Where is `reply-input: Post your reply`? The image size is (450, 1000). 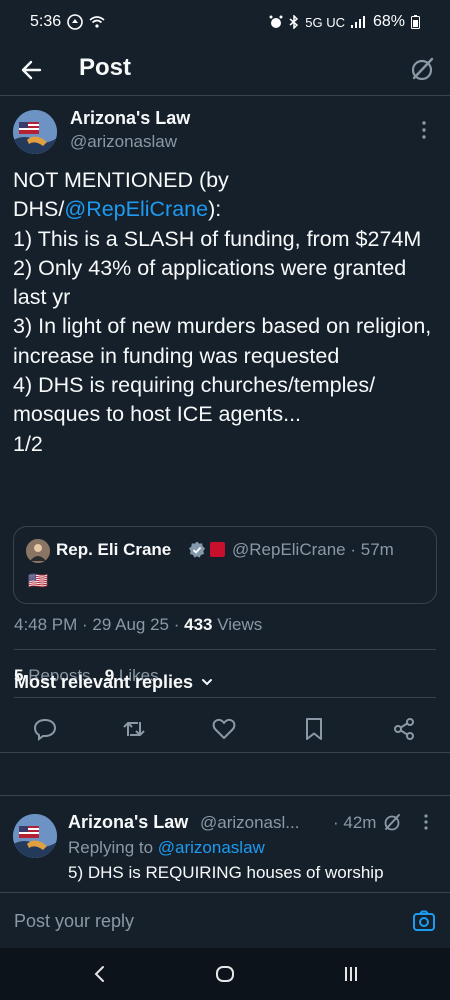
reply-input: Post your reply is located at coordinates (74, 921).